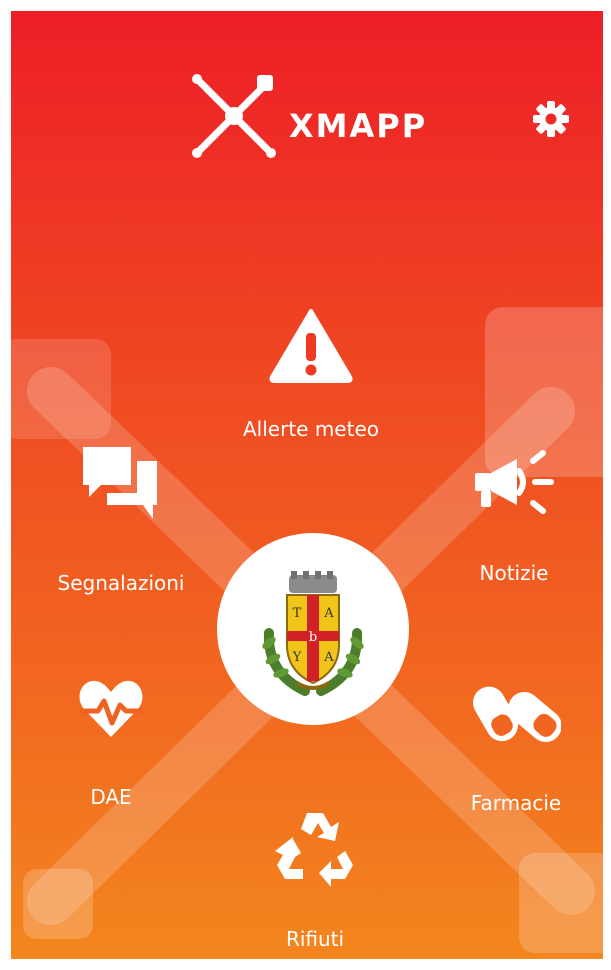  I want to click on menu-dae-label: DAE, so click(111, 797).